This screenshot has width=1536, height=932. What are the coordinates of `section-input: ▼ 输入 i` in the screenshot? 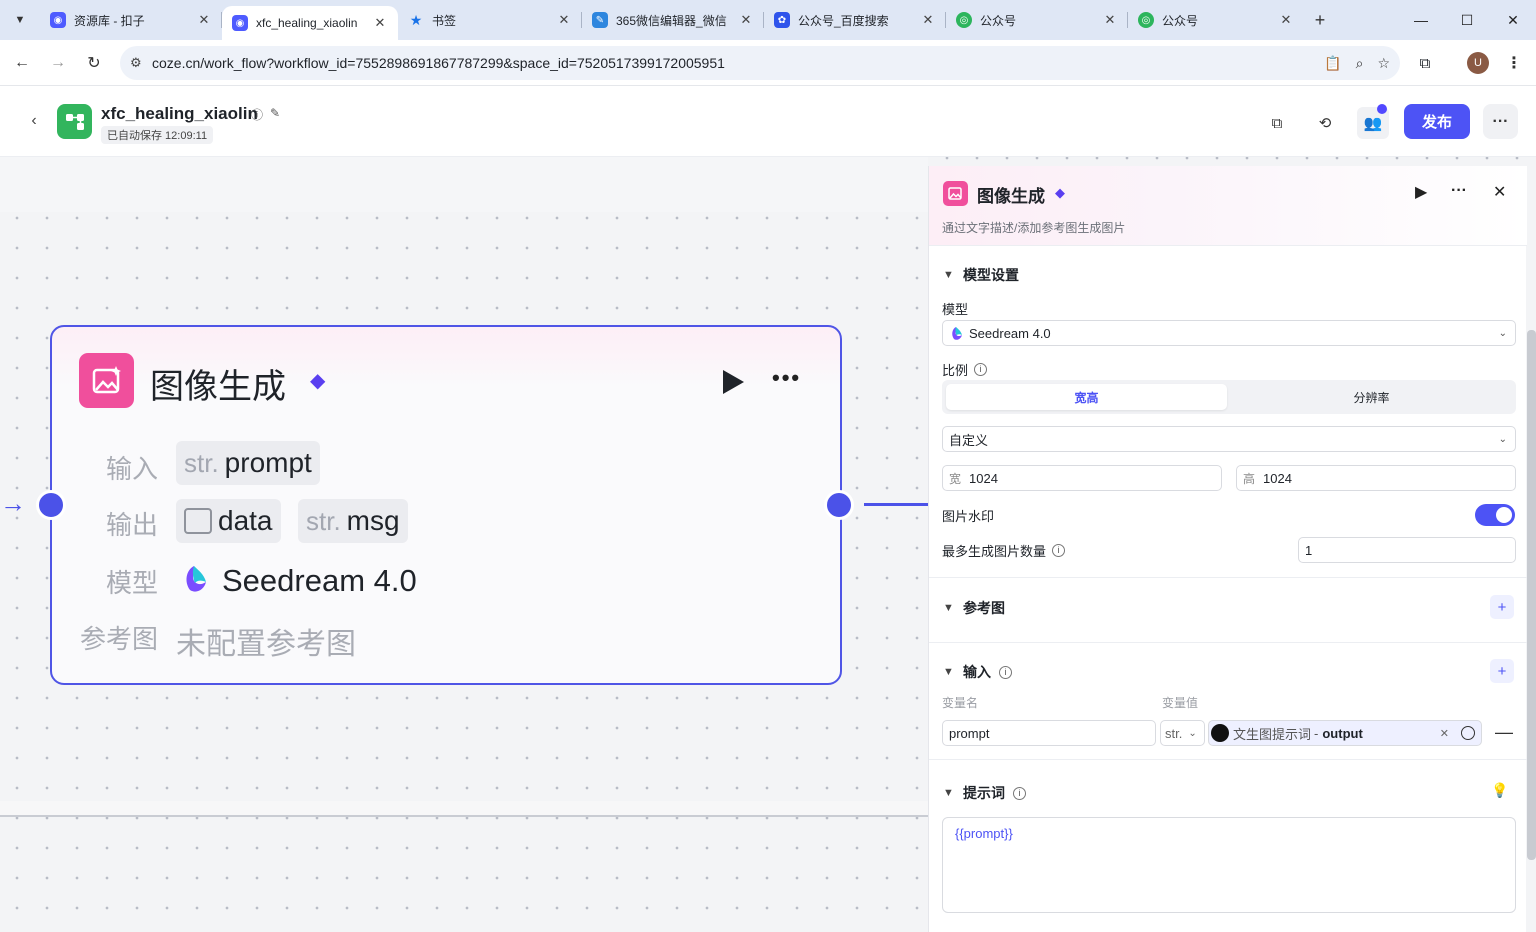 It's located at (977, 672).